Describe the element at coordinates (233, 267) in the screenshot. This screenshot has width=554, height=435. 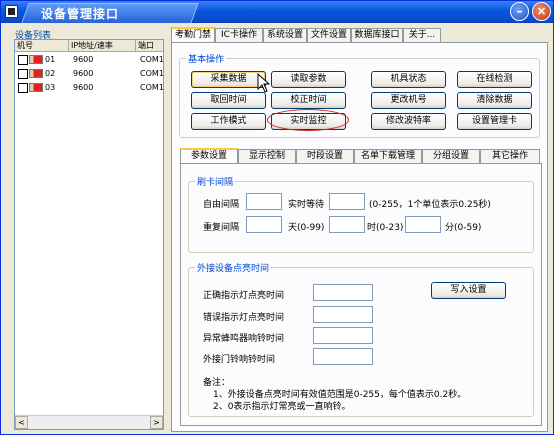
I see `external-devices-title: 外接设备点亮时间` at that location.